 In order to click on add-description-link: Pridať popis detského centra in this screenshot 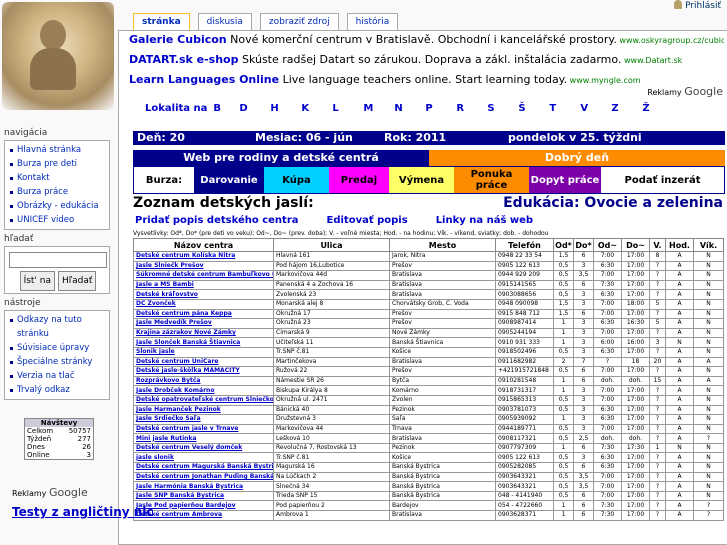, I will do `click(217, 220)`.